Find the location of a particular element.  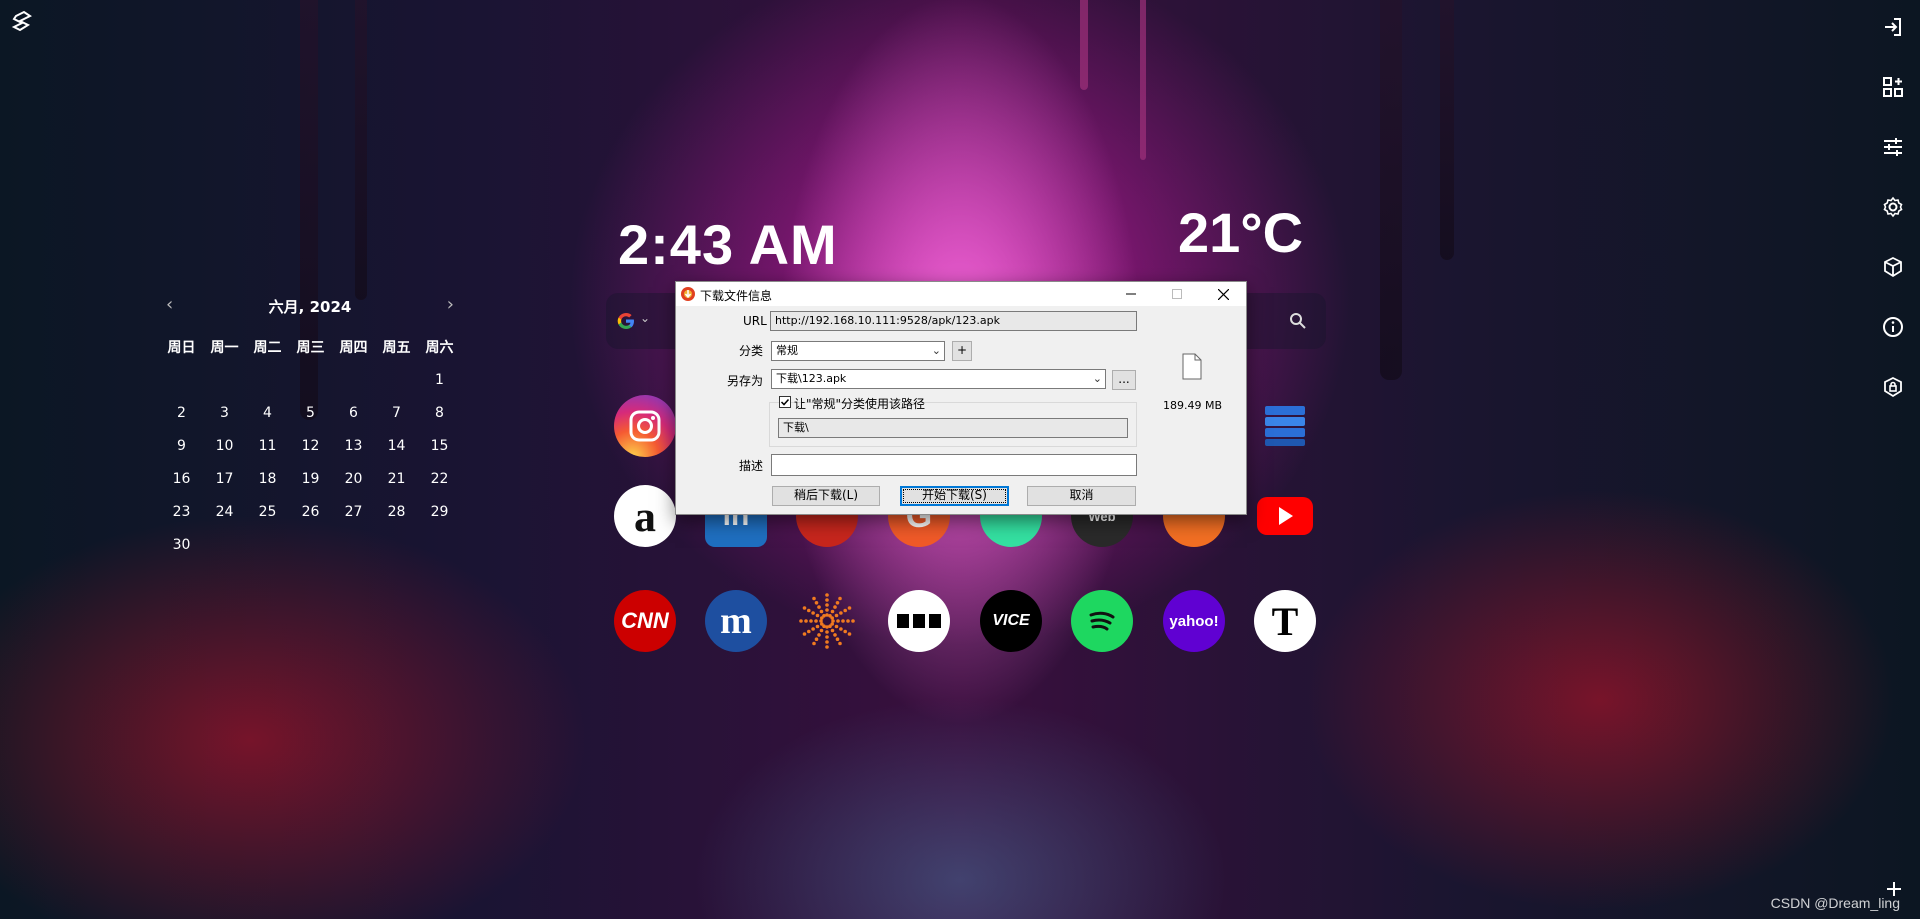

url-field: http://192.168.10.111:9528/apk/123.apk is located at coordinates (953, 321).